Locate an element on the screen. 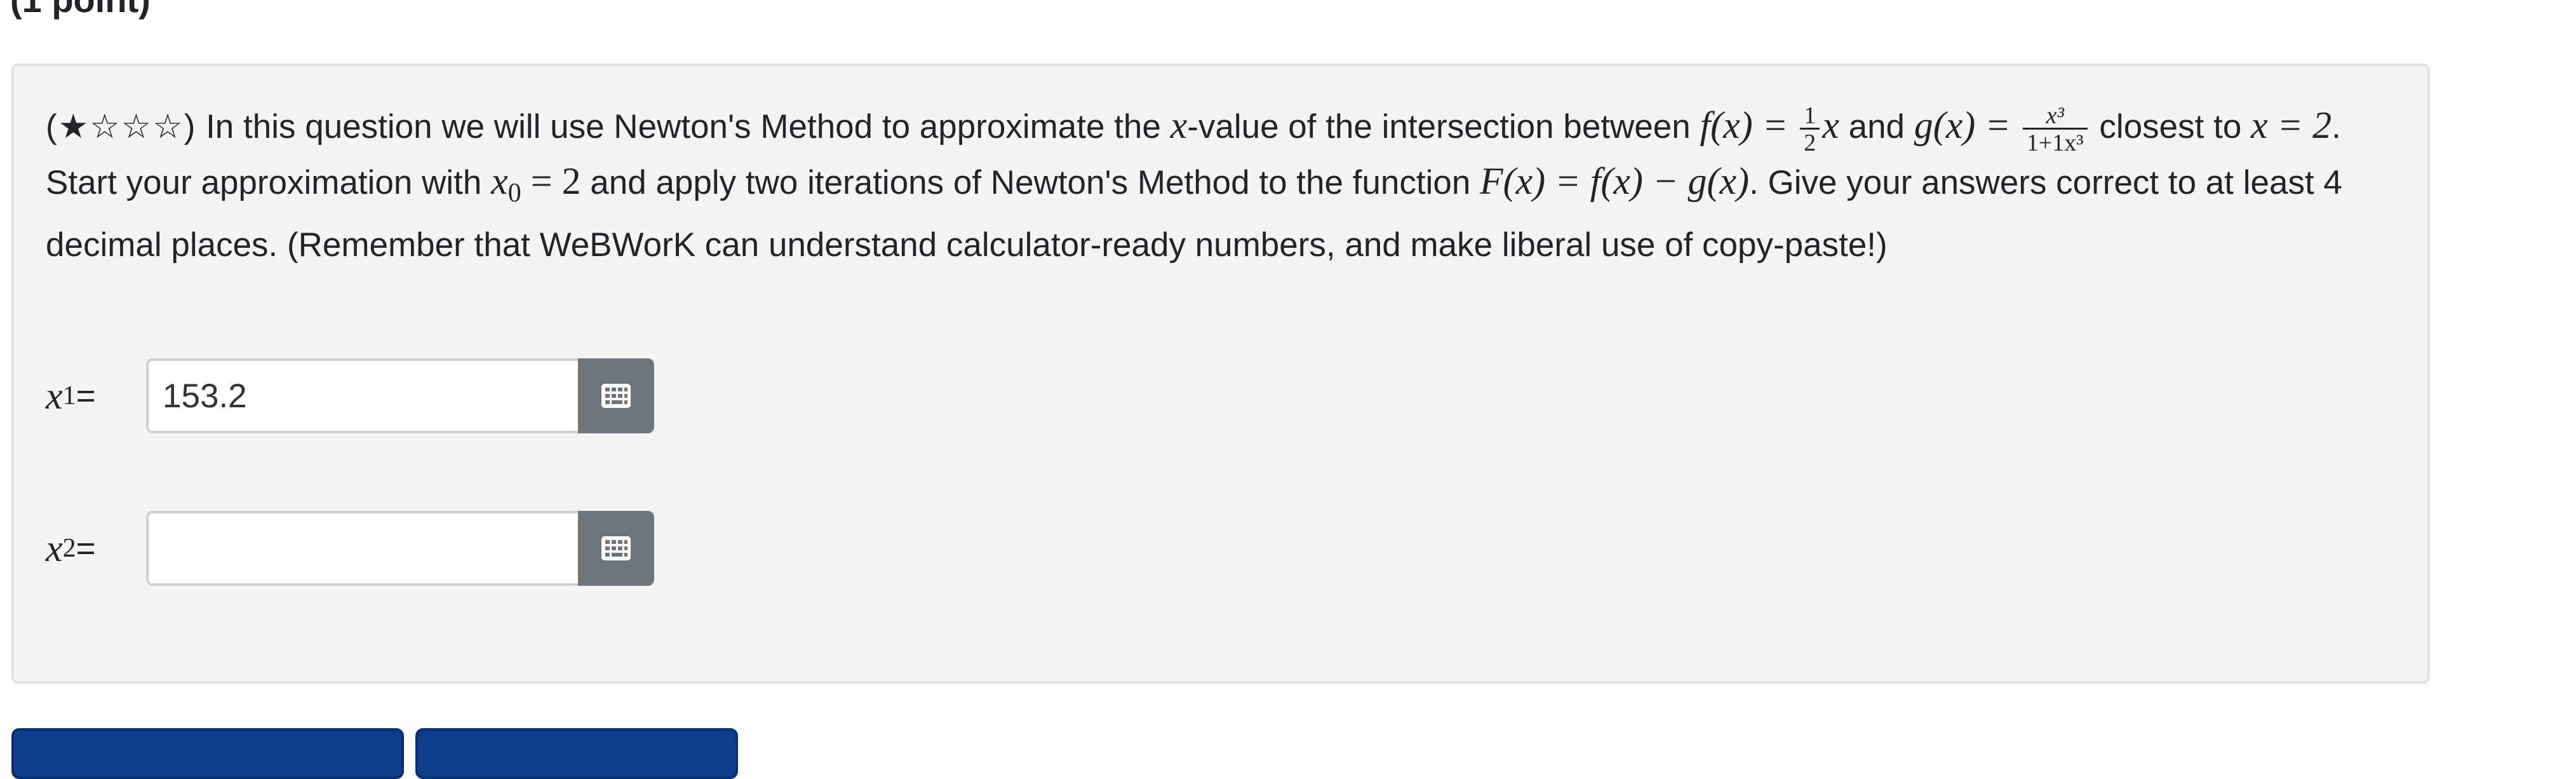  preview-answers-button is located at coordinates (207, 753).